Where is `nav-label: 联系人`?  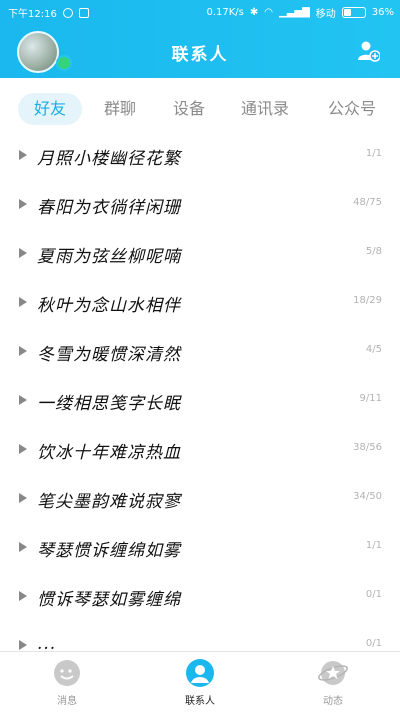
nav-label: 联系人 is located at coordinates (200, 701).